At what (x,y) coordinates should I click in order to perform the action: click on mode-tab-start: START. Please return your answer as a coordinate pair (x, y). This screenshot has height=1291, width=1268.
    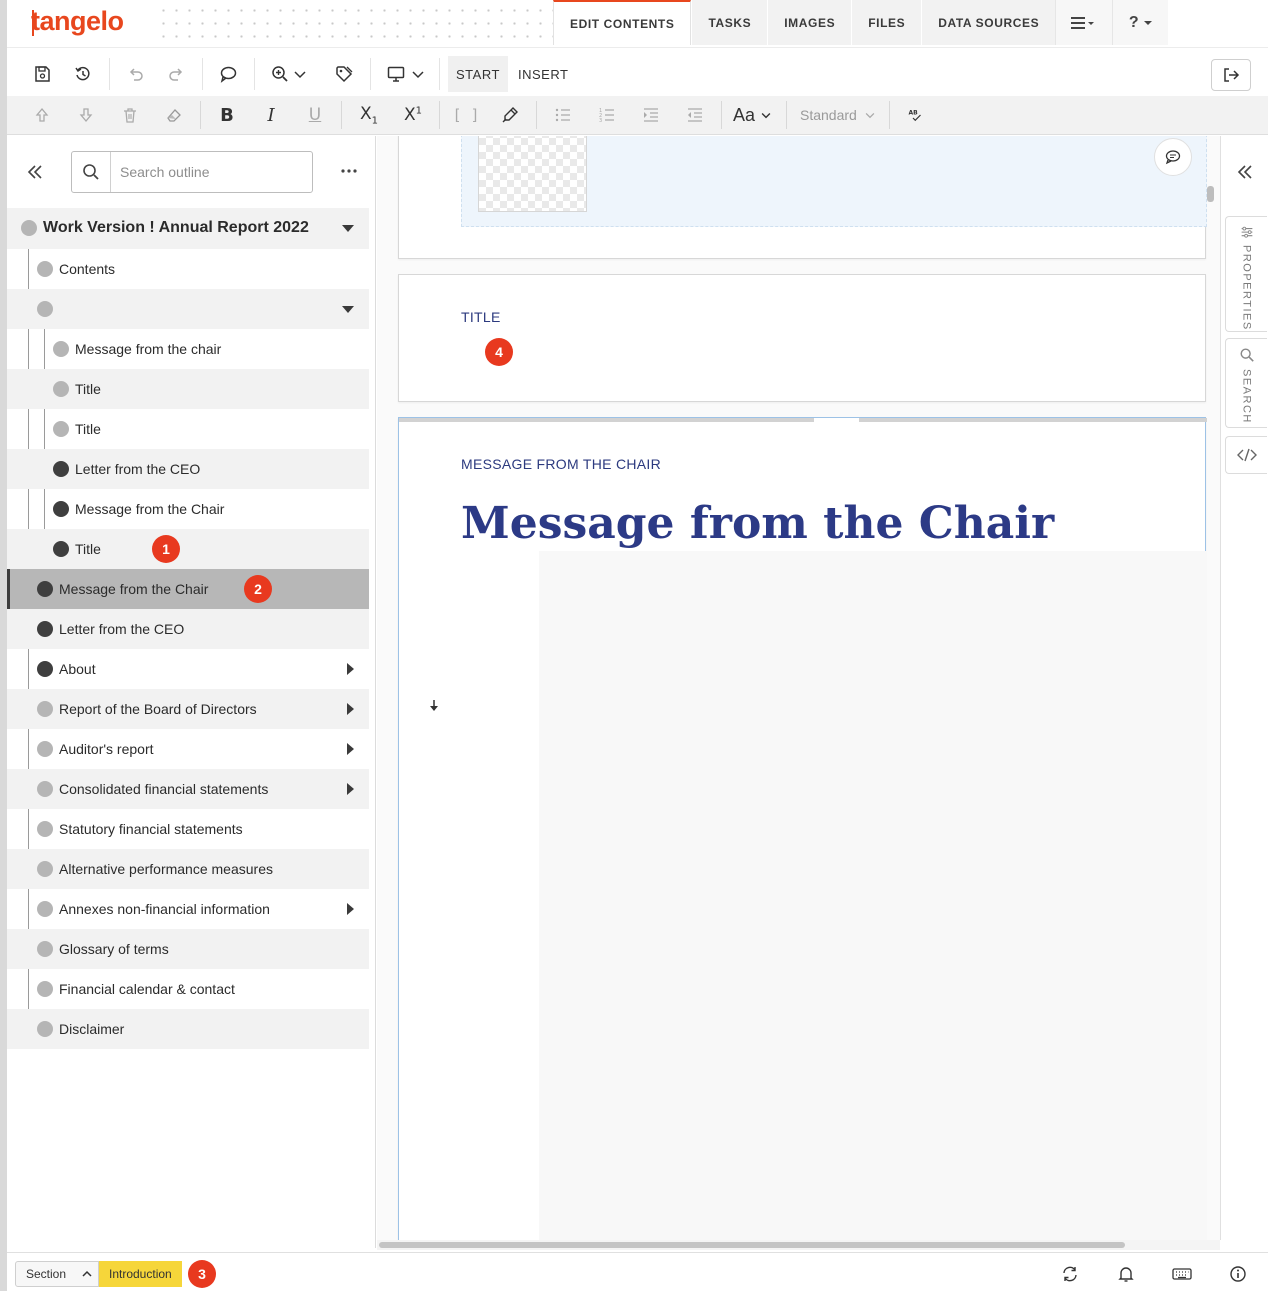
    Looking at the image, I should click on (478, 74).